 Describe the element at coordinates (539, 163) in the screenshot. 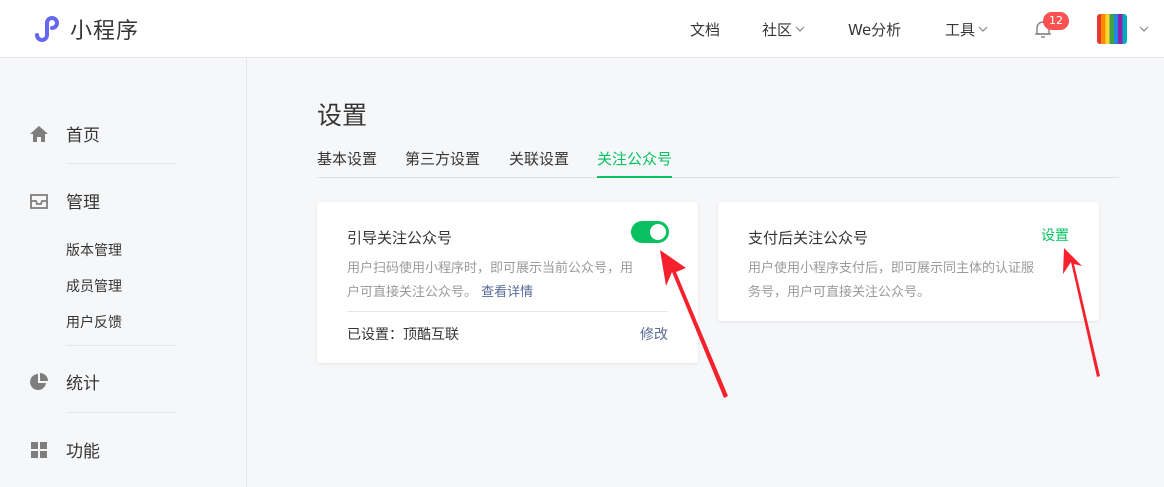

I see `tab-link-settings: 关联设置` at that location.